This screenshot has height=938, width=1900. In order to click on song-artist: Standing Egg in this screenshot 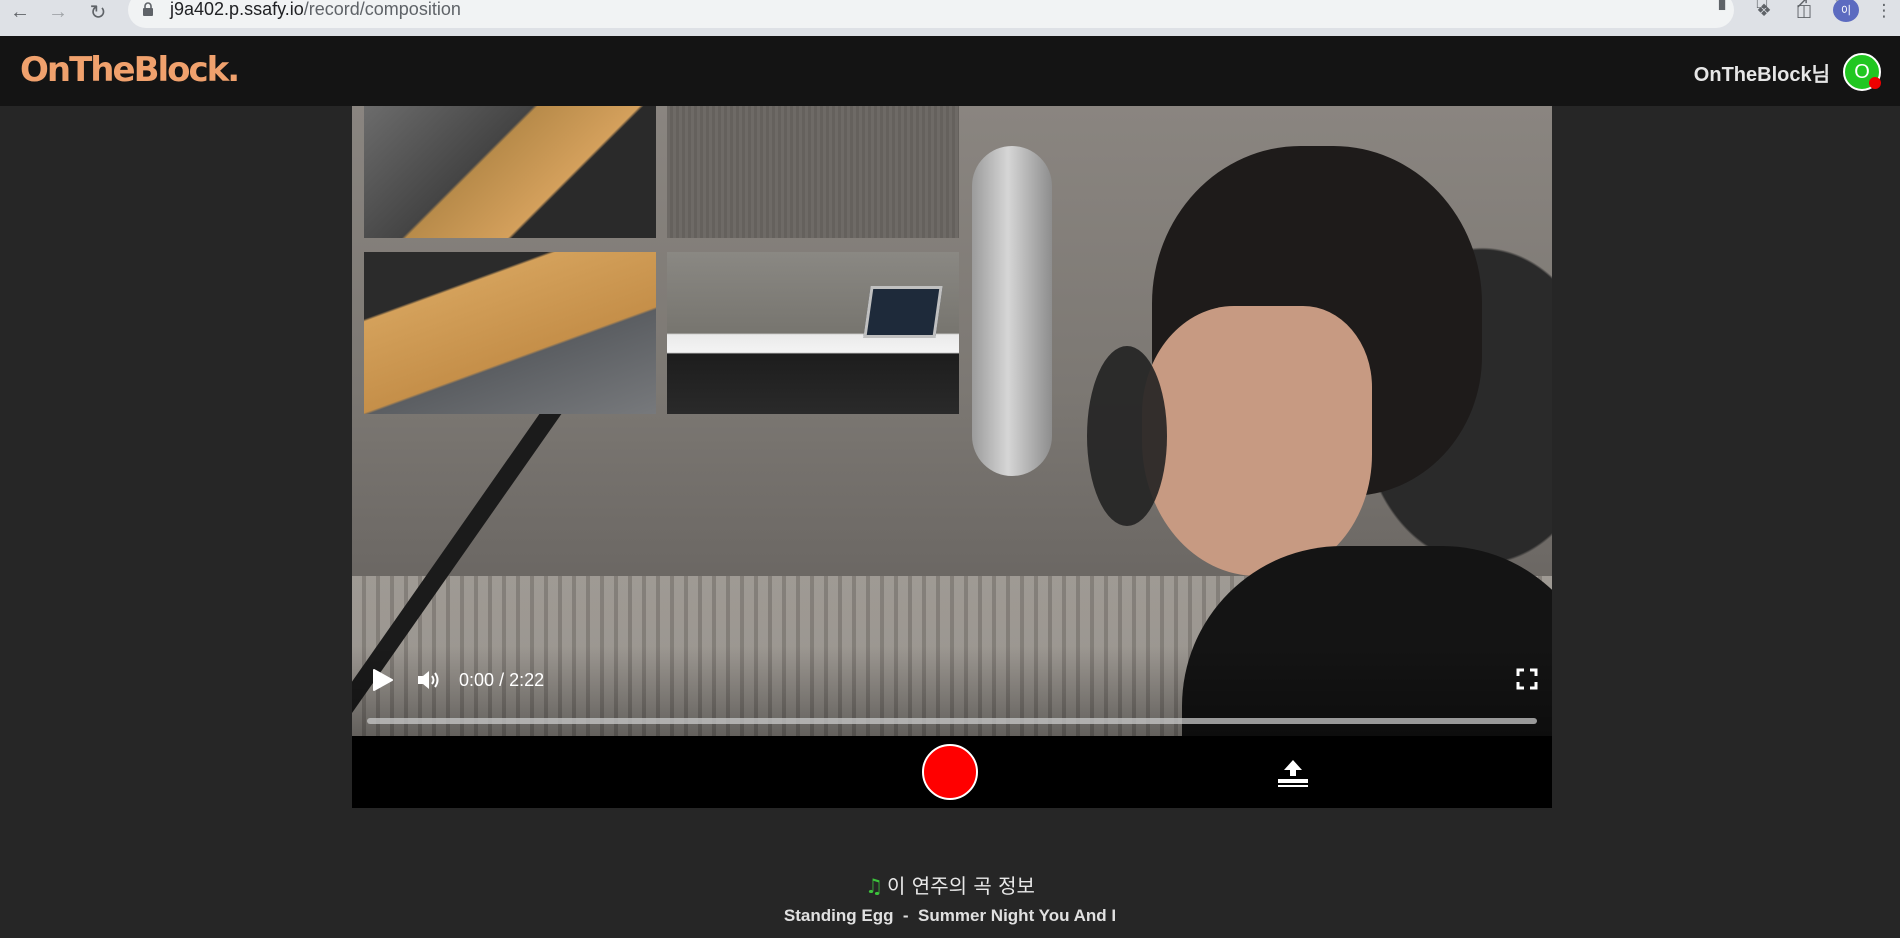, I will do `click(838, 915)`.